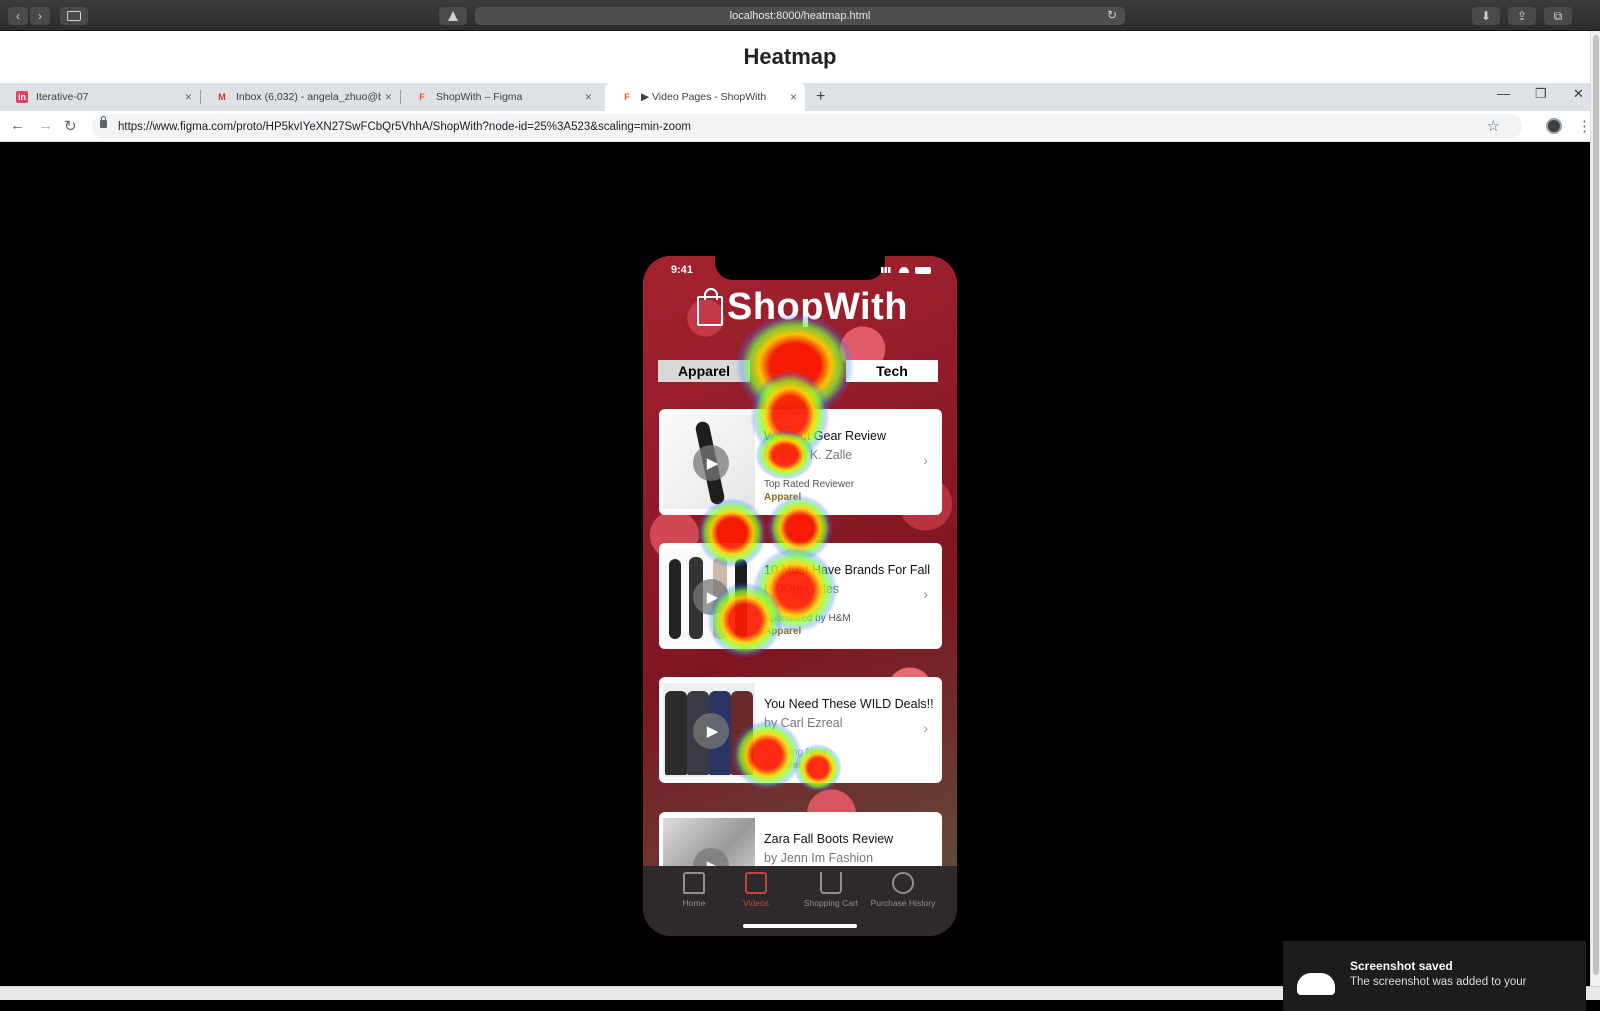  What do you see at coordinates (1578, 94) in the screenshot?
I see `window-close-icon: ✕` at bounding box center [1578, 94].